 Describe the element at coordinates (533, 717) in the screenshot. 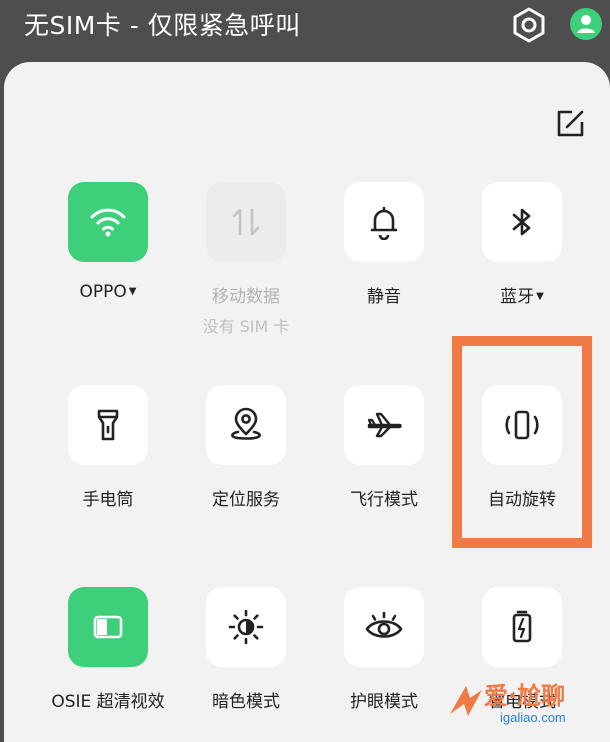

I see `watermark-url: igaliao.com` at that location.